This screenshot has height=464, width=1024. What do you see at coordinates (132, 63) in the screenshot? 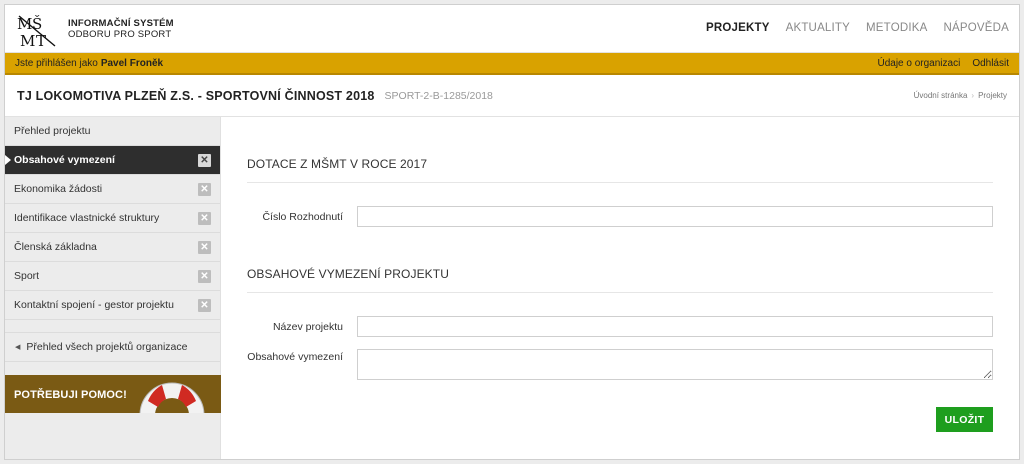
I see `user-name: Pavel Froněk` at bounding box center [132, 63].